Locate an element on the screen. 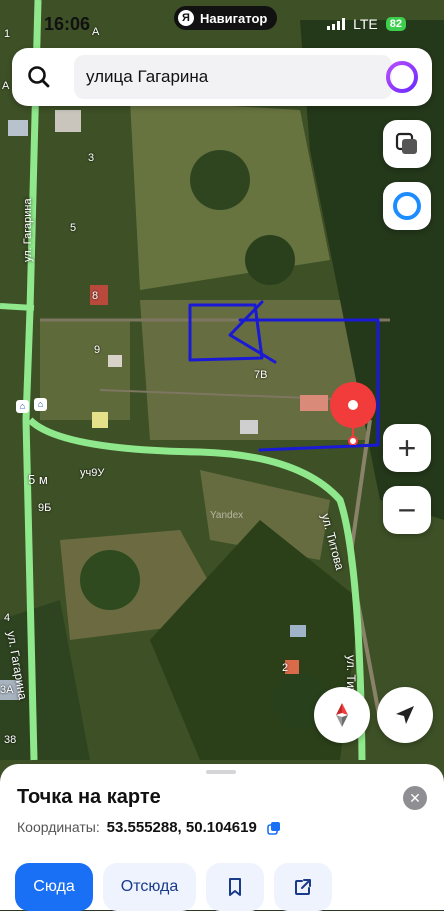 Image resolution: width=444 pixels, height=911 pixels. navigator-badge: Я Навигатор is located at coordinates (226, 18).